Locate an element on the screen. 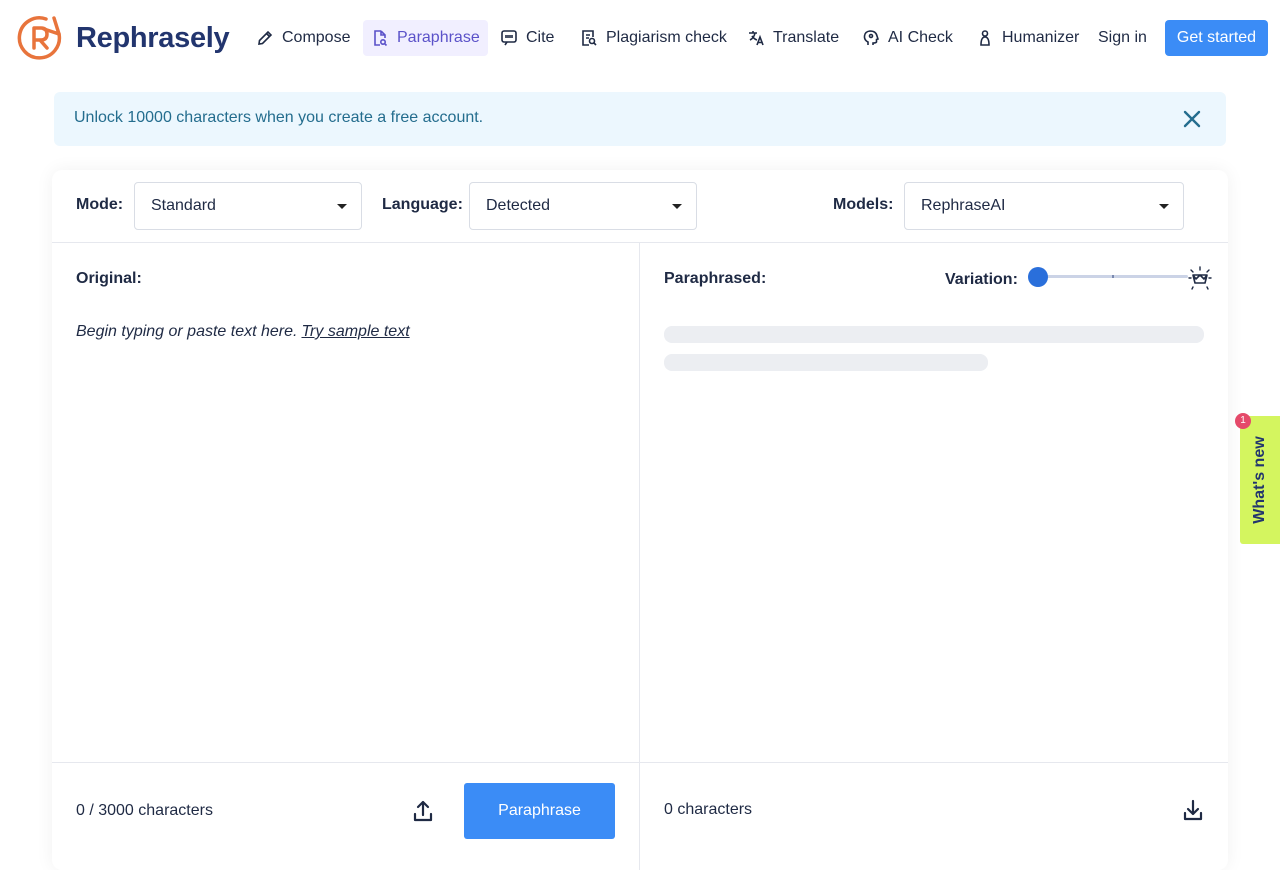 This screenshot has width=1280, height=870. mode-label: Mode: is located at coordinates (100, 204).